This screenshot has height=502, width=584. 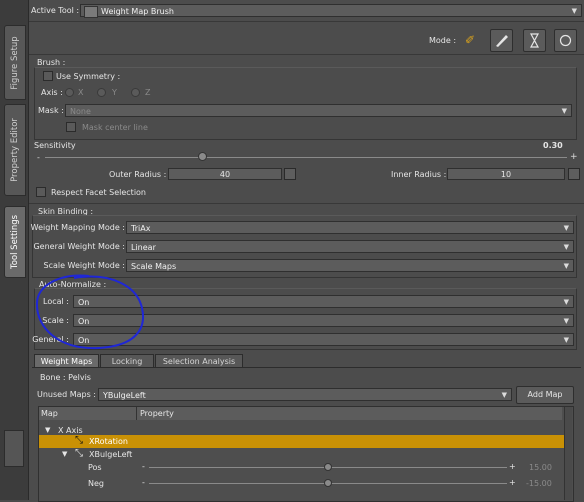 I want to click on sensitivity-label: Sensitivity, so click(x=55, y=145).